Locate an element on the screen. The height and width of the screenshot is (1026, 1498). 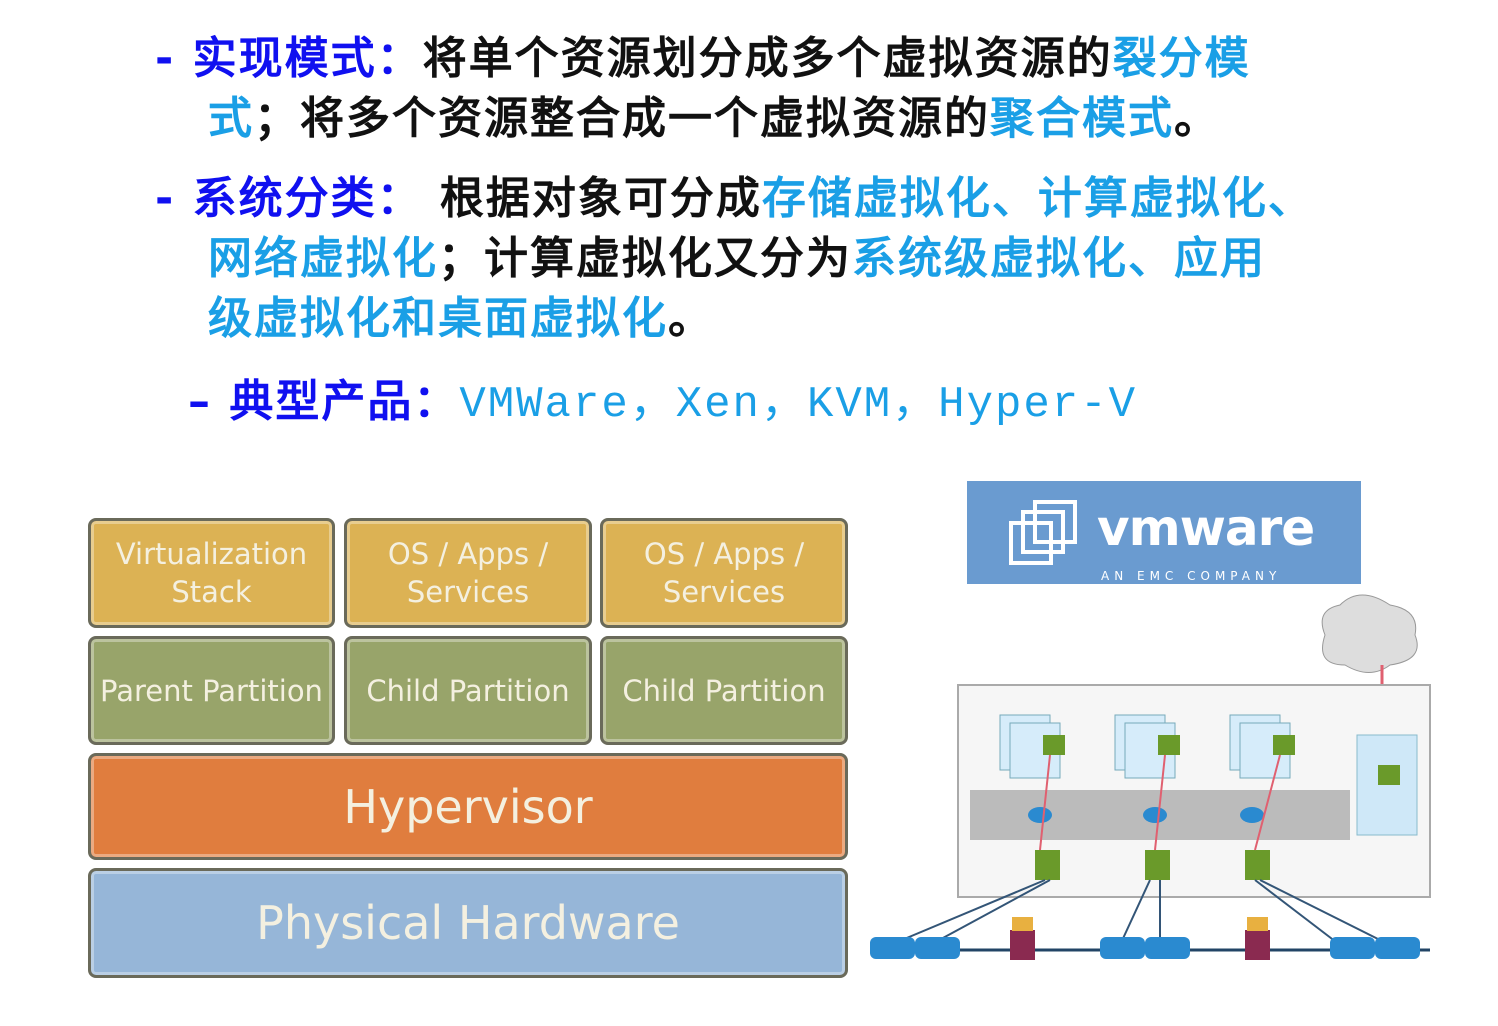
bullet-implementation-mode-cont: 式；将多个资源整合成一个虚拟资源的聚合模式。 is located at coordinates (714, 118).